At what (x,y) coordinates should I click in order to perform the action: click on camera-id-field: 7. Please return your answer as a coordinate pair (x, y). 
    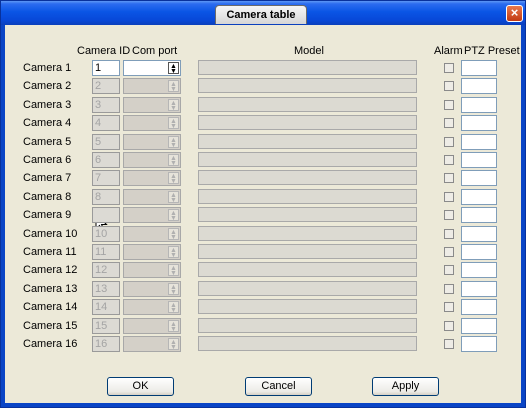
    Looking at the image, I should click on (106, 178).